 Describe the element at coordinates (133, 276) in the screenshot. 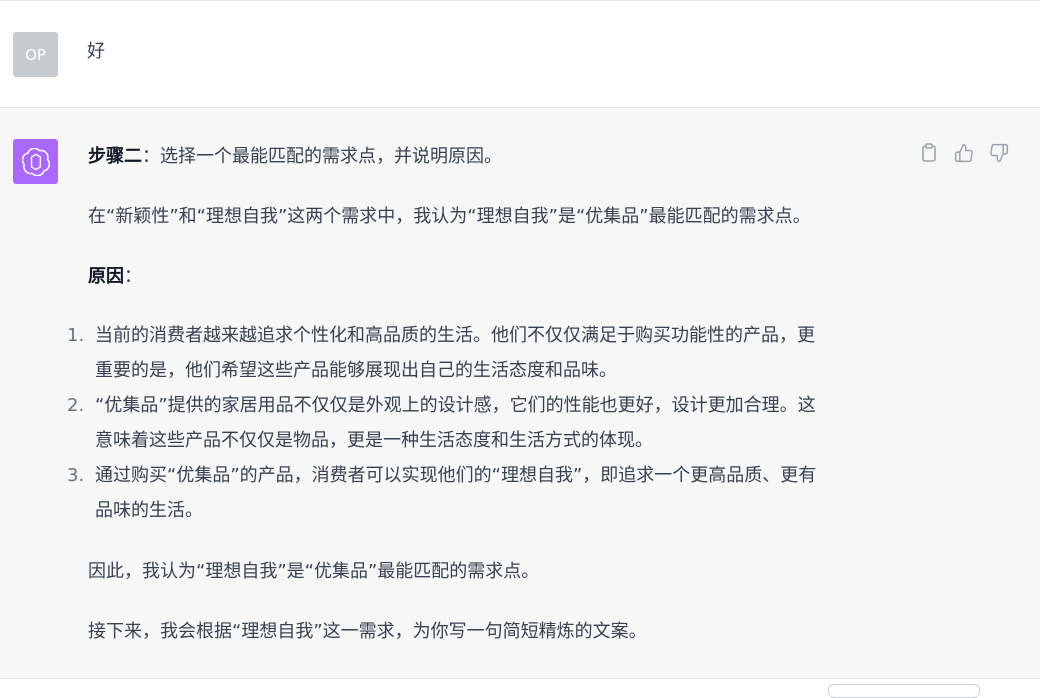

I see `reason-colon: ：` at that location.